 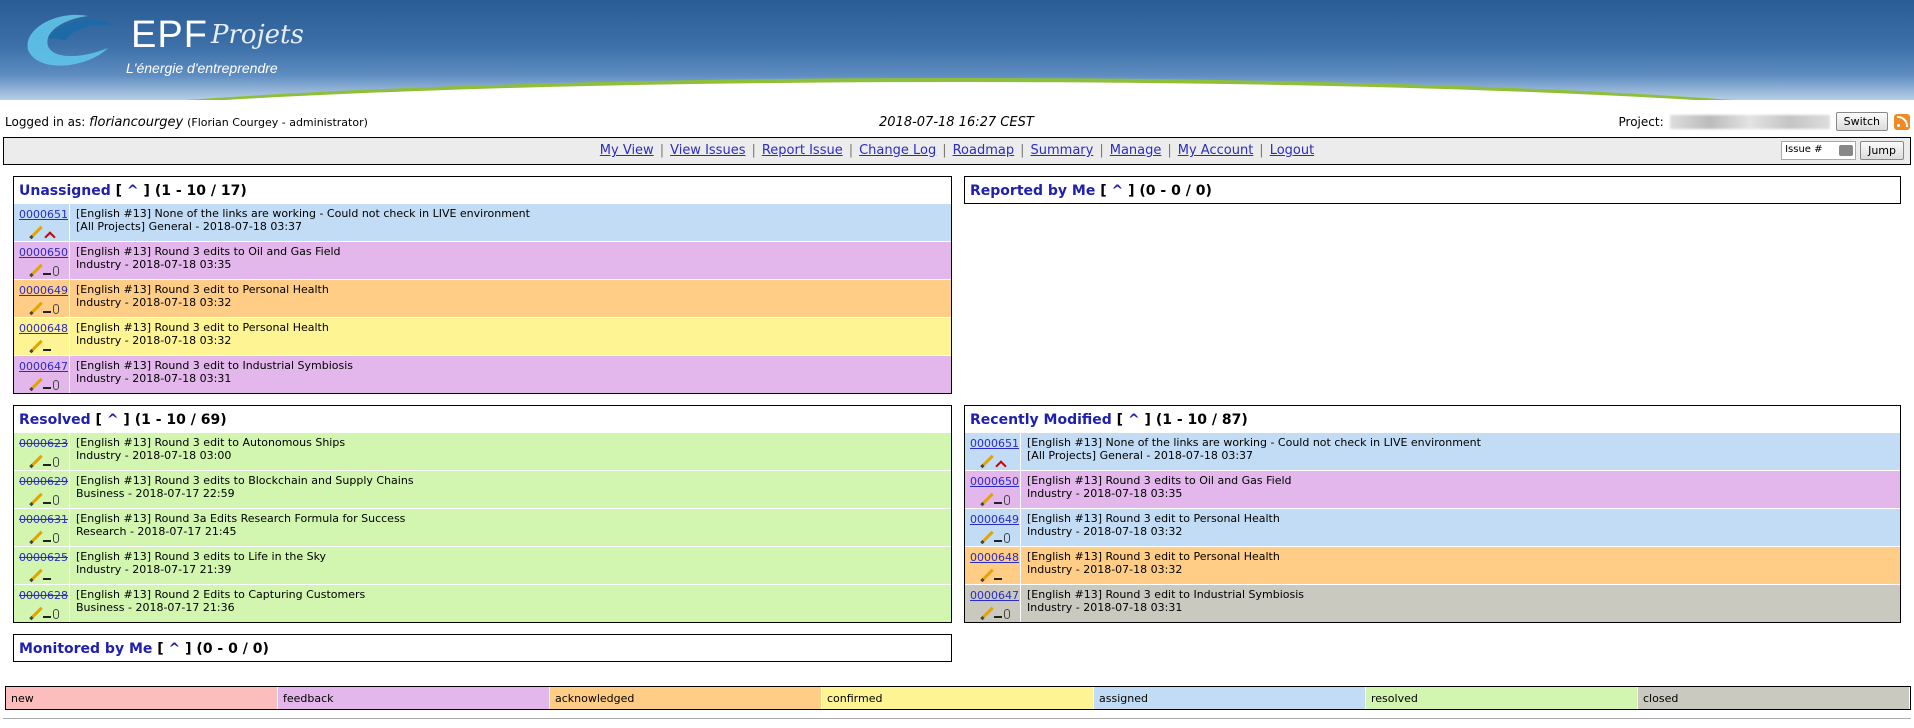 I want to click on login-username: floriancourgey, so click(x=136, y=122).